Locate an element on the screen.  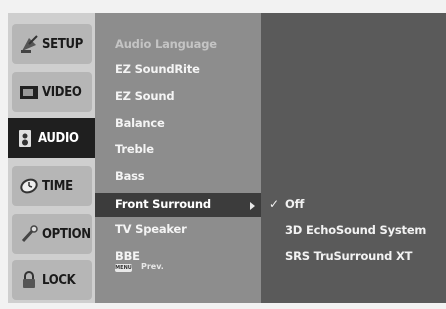
tab-label: LOCK is located at coordinates (59, 280).